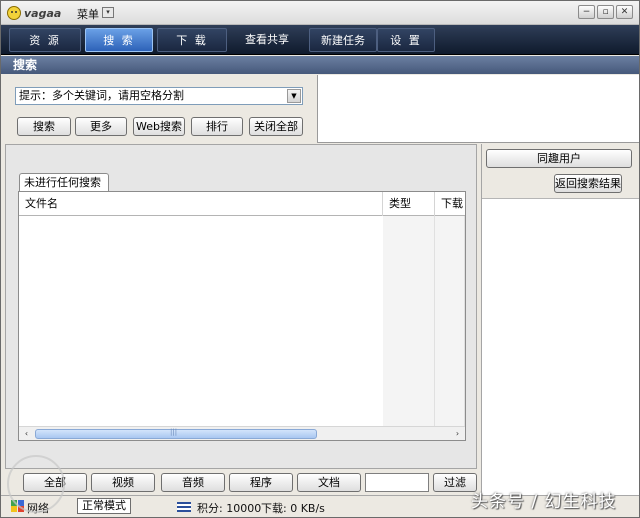  I want to click on filter-bar: 全部 视频 音频 程序 文档 过滤, so click(241, 483).